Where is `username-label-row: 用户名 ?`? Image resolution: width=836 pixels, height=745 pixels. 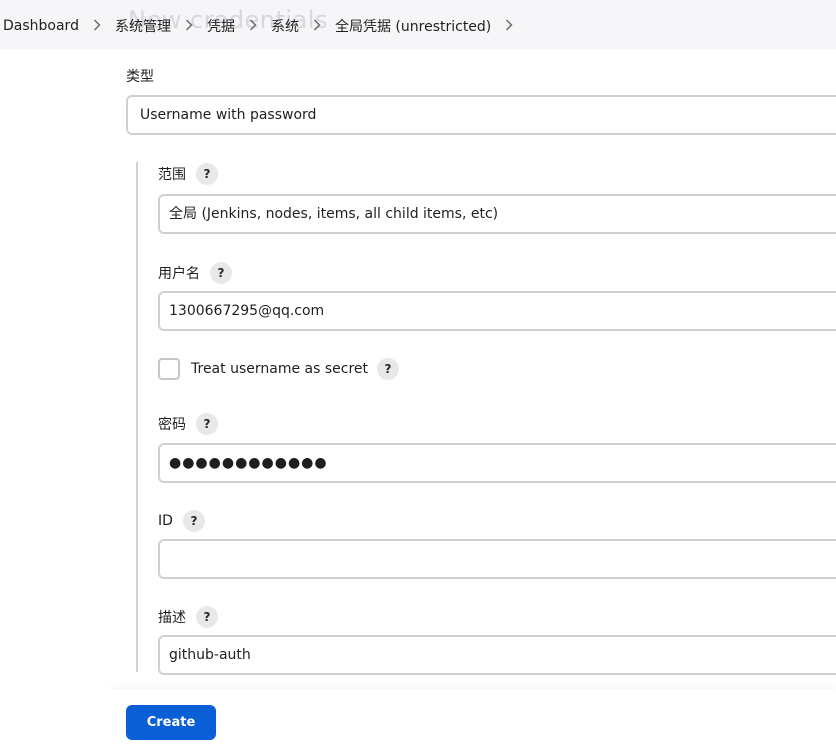
username-label-row: 用户名 ? is located at coordinates (195, 273).